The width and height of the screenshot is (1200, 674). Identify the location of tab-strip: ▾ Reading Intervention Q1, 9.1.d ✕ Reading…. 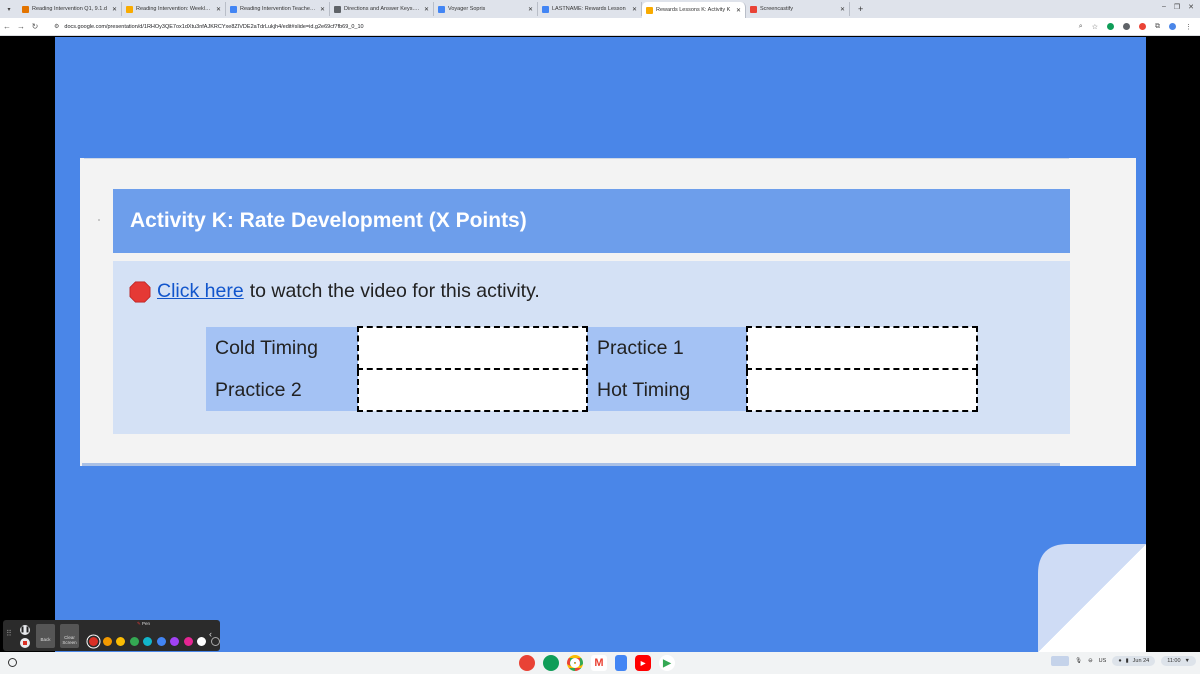
(600, 9).